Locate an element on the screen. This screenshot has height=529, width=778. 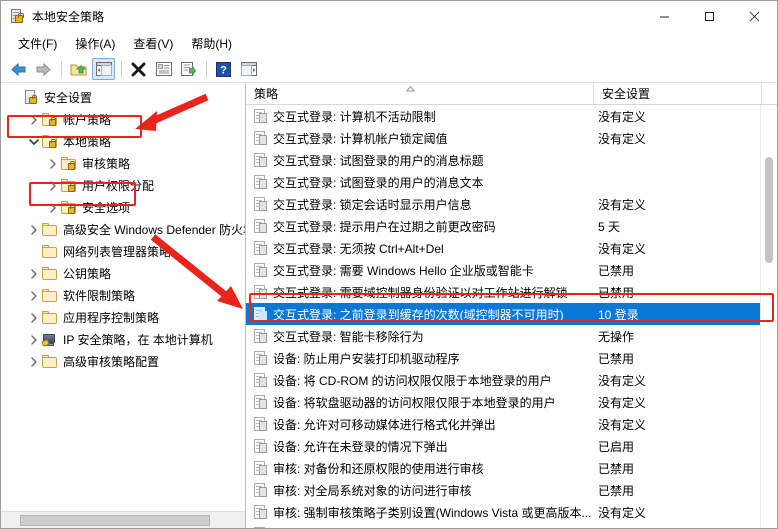
tree-item: 应用程序控制策略 is located at coordinates (123, 318).